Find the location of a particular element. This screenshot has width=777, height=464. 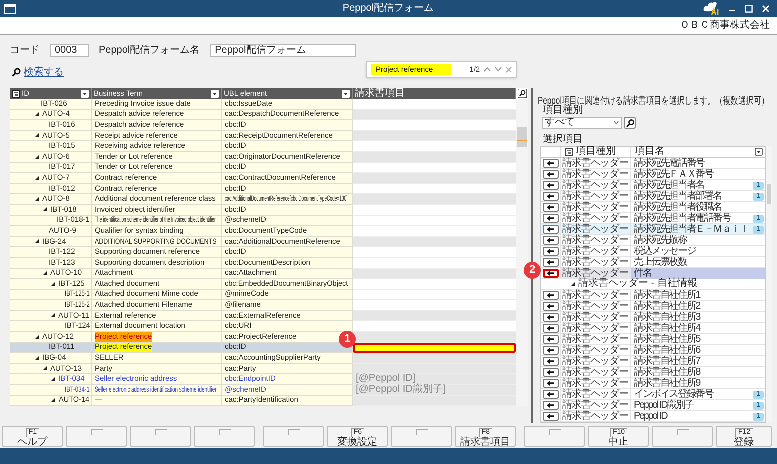

item-name-cell: 請求宛先担当者役職名 is located at coordinates (698, 207).